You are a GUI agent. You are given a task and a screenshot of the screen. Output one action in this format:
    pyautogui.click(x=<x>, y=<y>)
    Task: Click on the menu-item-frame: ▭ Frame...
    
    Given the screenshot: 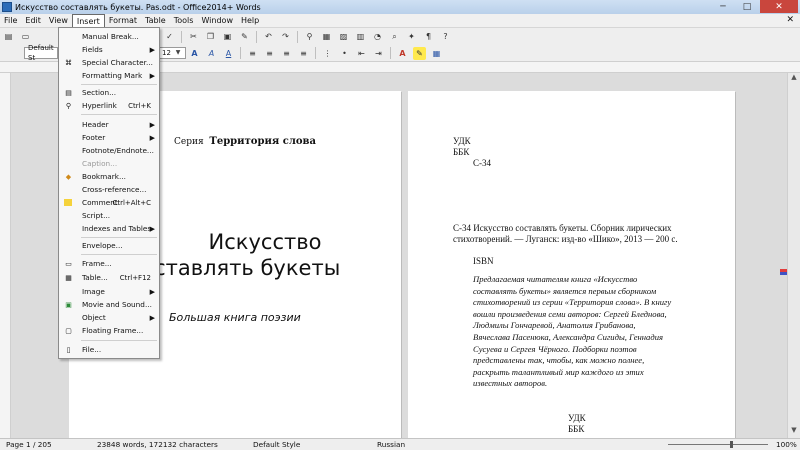 What is the action you would take?
    pyautogui.click(x=109, y=264)
    